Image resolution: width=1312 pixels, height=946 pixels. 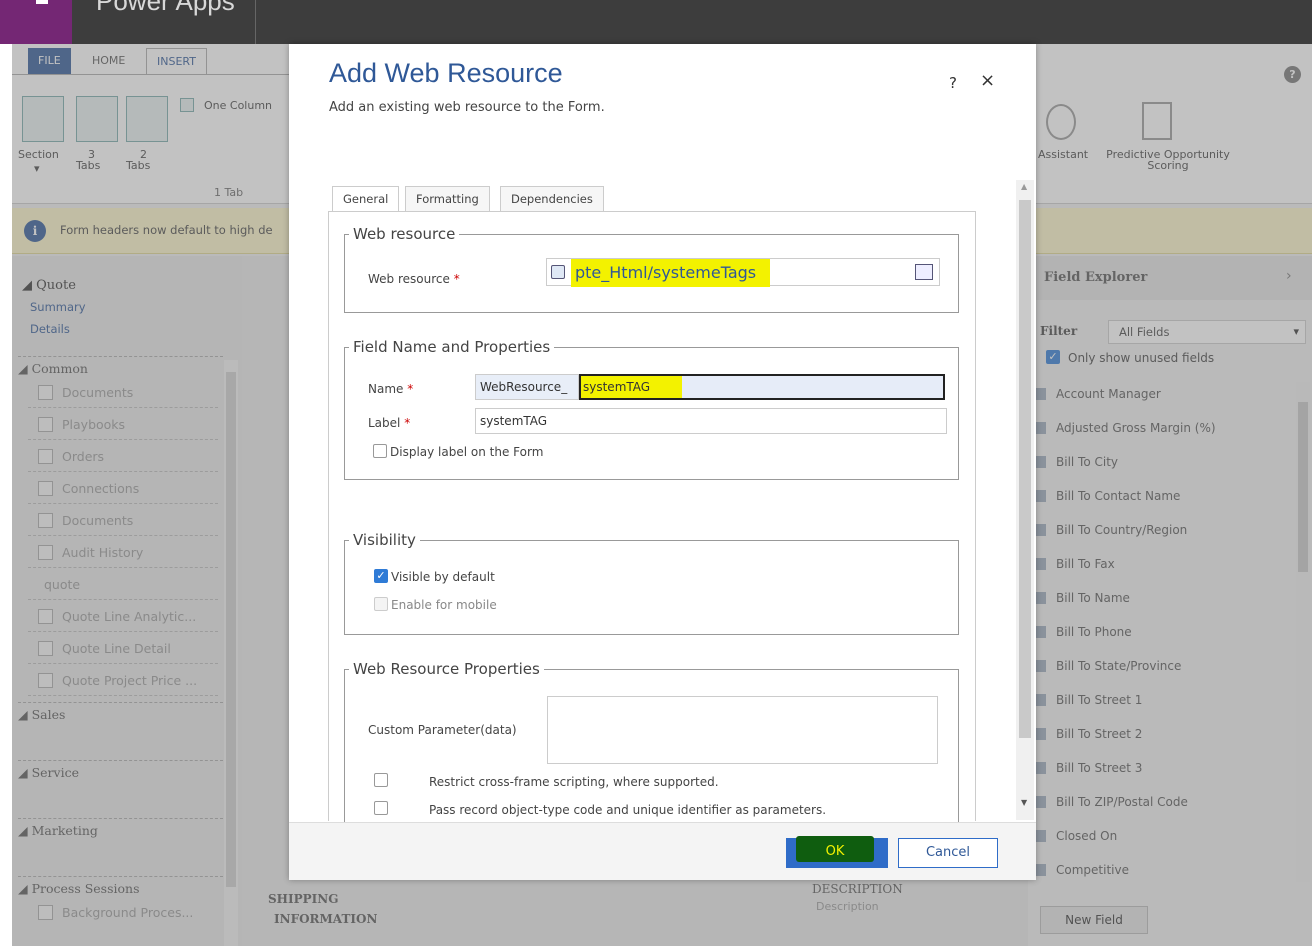 I want to click on waffle-icon, so click(x=36, y=22).